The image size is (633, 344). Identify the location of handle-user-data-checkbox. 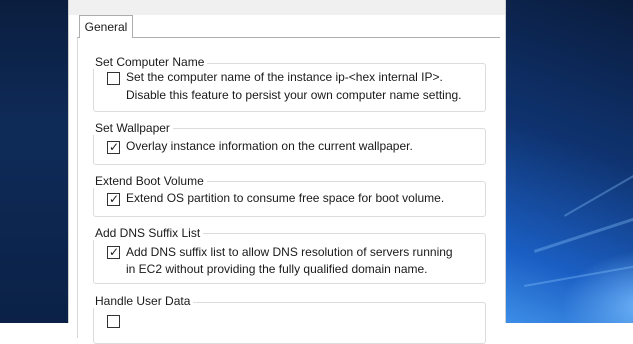
(113, 321).